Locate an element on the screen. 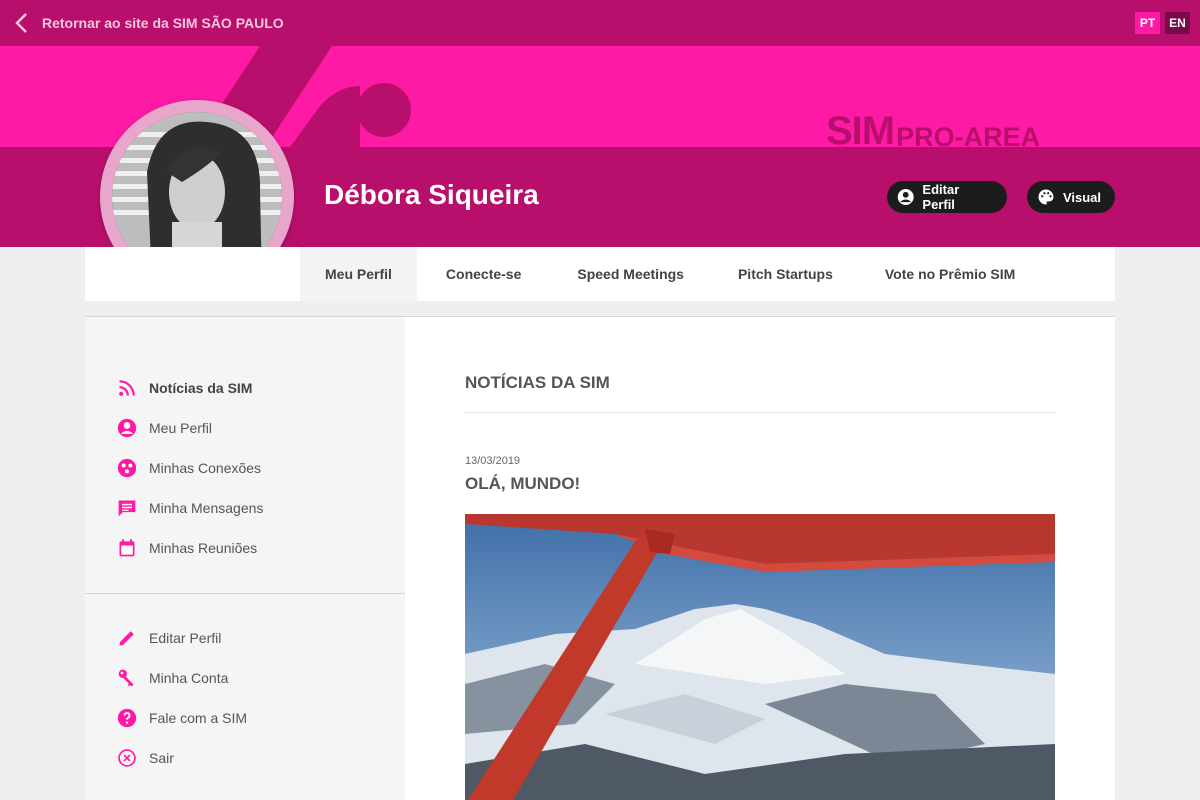  sidebar-item-label: Notícias da SIM is located at coordinates (201, 388).